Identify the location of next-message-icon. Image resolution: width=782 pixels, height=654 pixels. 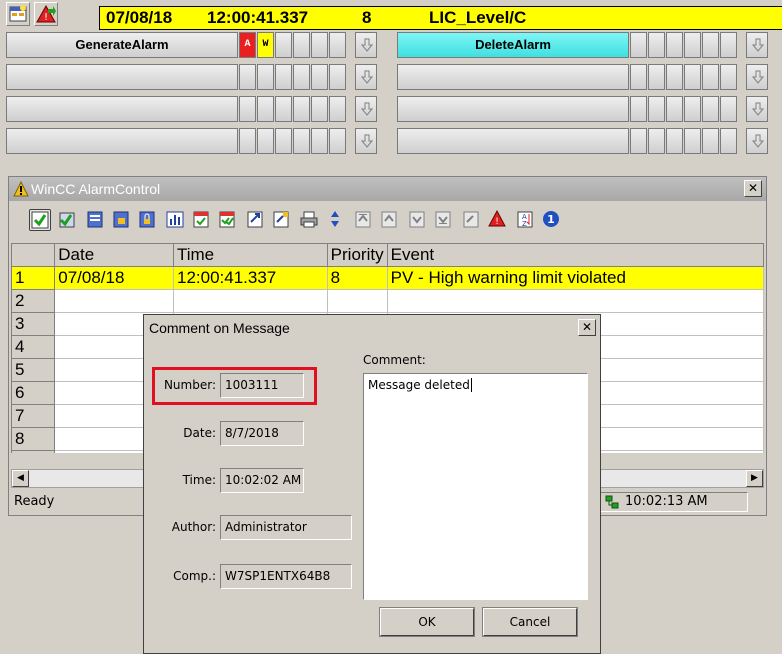
(418, 220).